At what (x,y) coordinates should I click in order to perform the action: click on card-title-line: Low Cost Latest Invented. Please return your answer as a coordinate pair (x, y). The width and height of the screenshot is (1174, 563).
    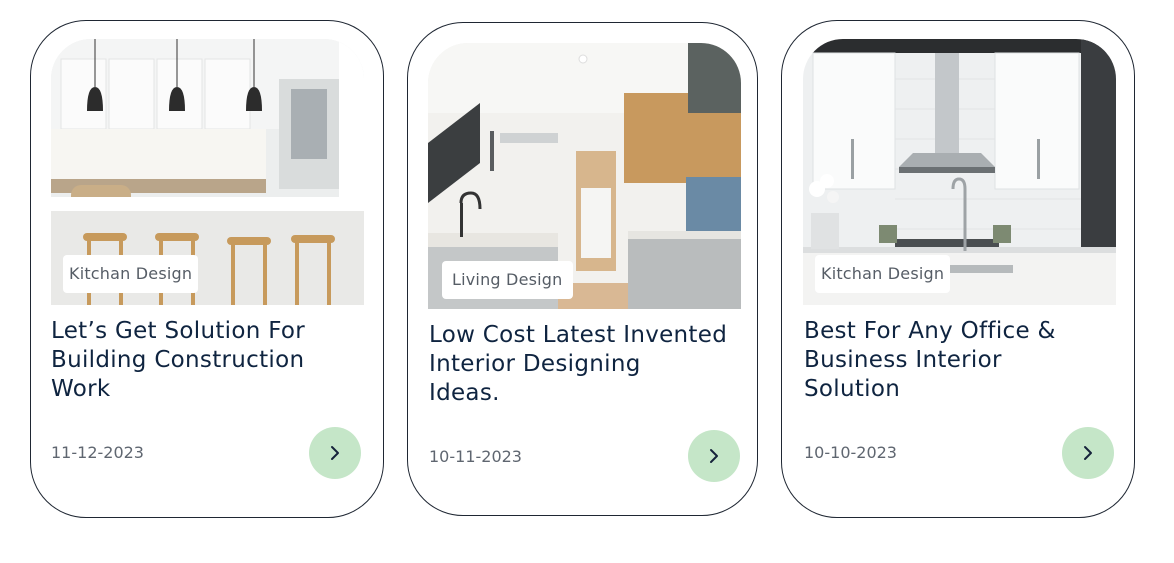
    Looking at the image, I should click on (578, 335).